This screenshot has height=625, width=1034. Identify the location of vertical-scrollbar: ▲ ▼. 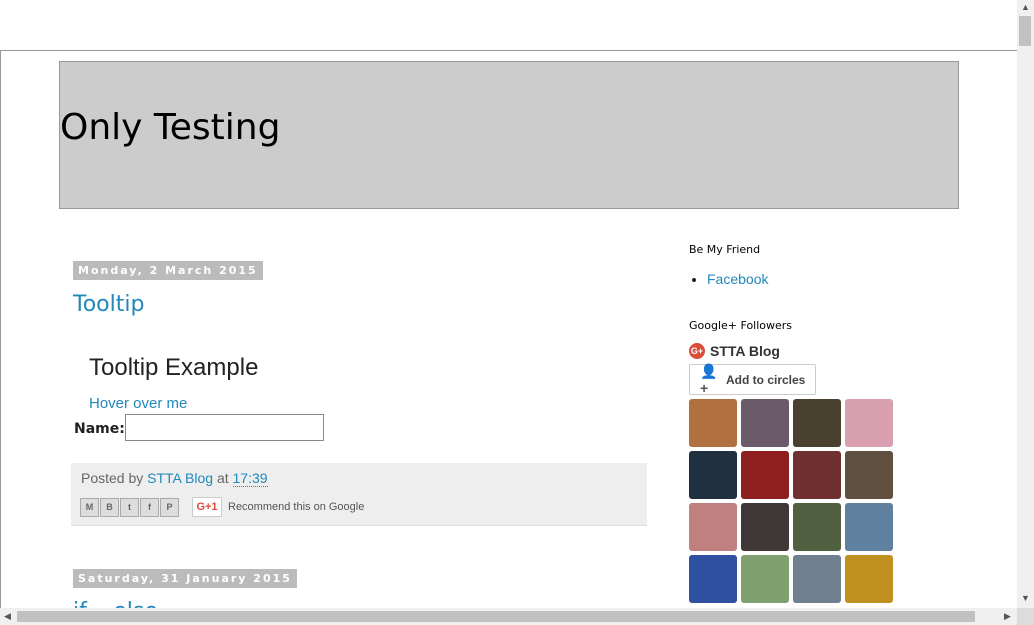
(1025, 304).